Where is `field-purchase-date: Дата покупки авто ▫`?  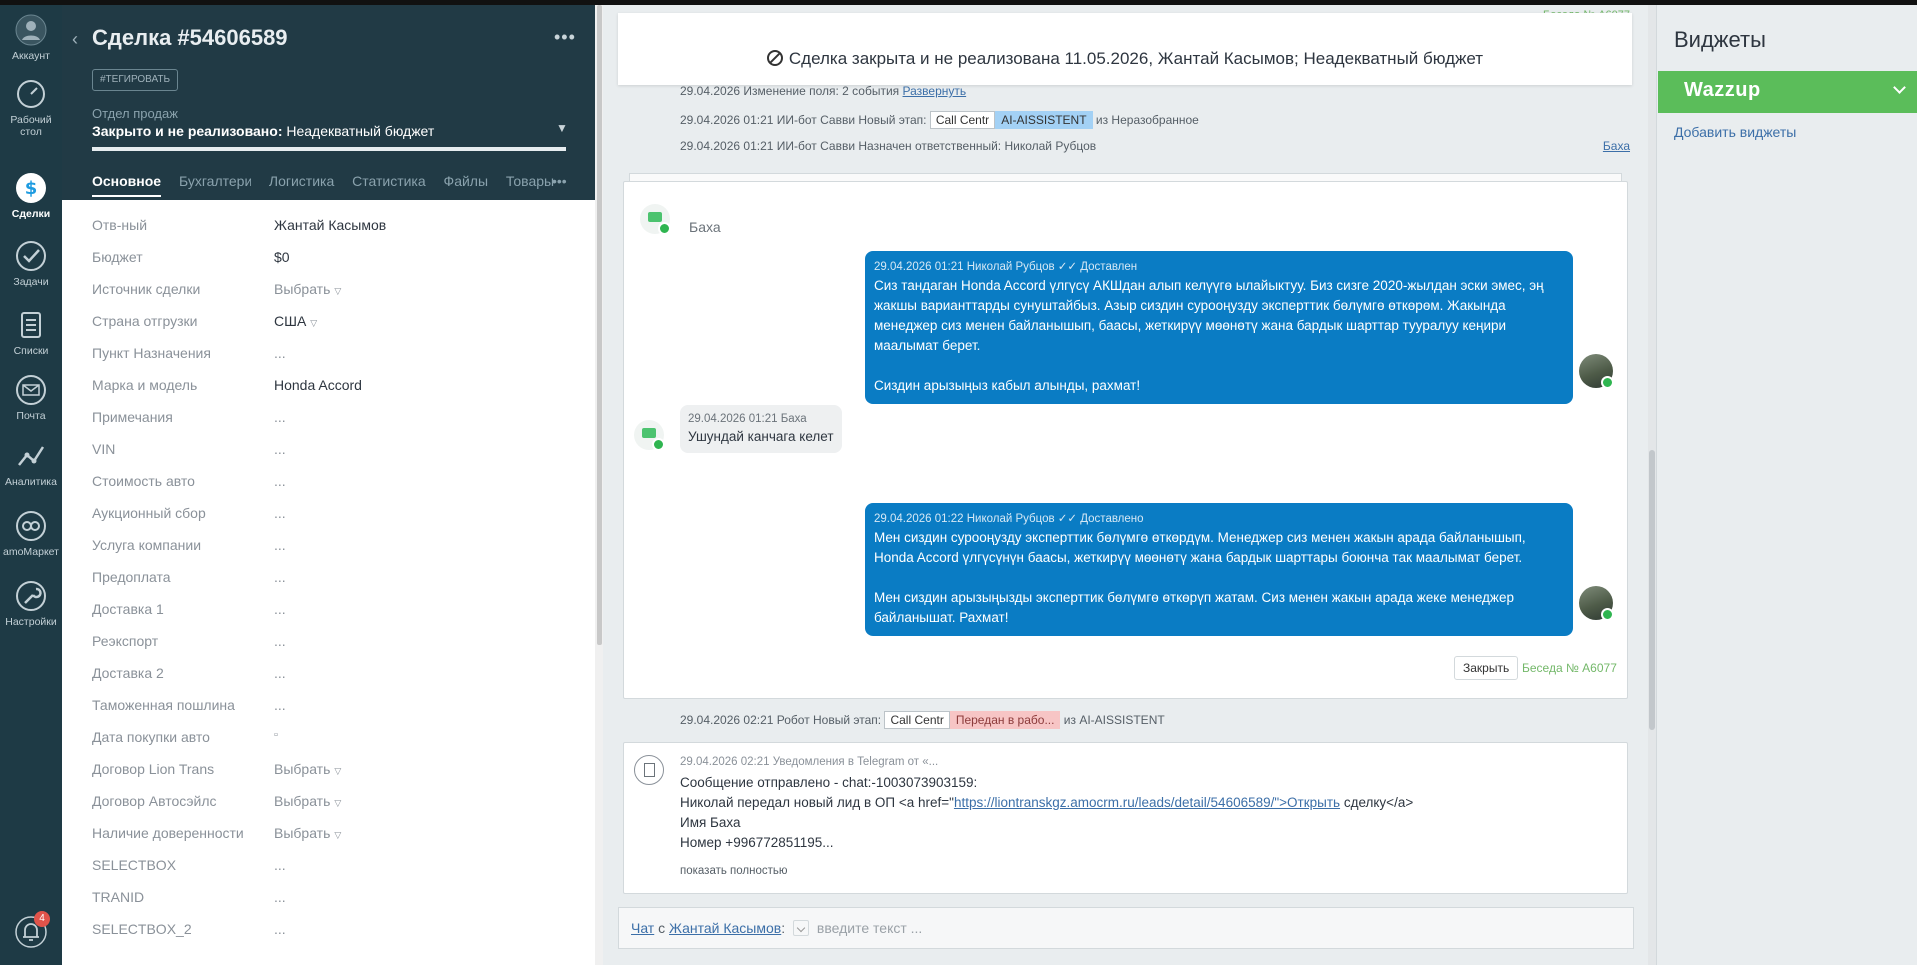 field-purchase-date: Дата покупки авто ▫ is located at coordinates (332, 745).